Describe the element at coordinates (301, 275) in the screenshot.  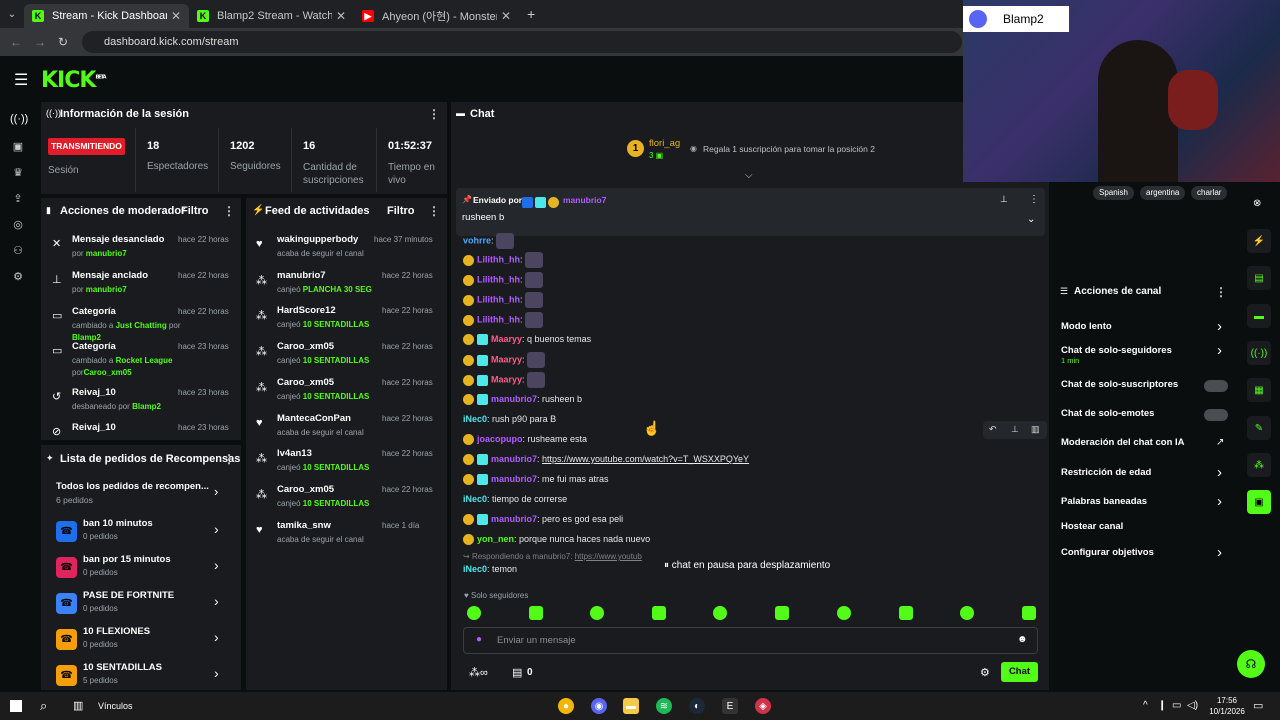
I see `activity-user: manubrio7` at that location.